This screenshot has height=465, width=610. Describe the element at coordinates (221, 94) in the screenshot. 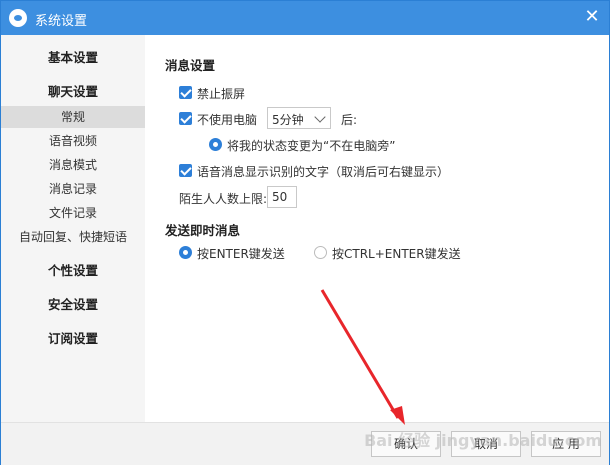

I see `no-vibrate-label: 禁止振屏` at that location.